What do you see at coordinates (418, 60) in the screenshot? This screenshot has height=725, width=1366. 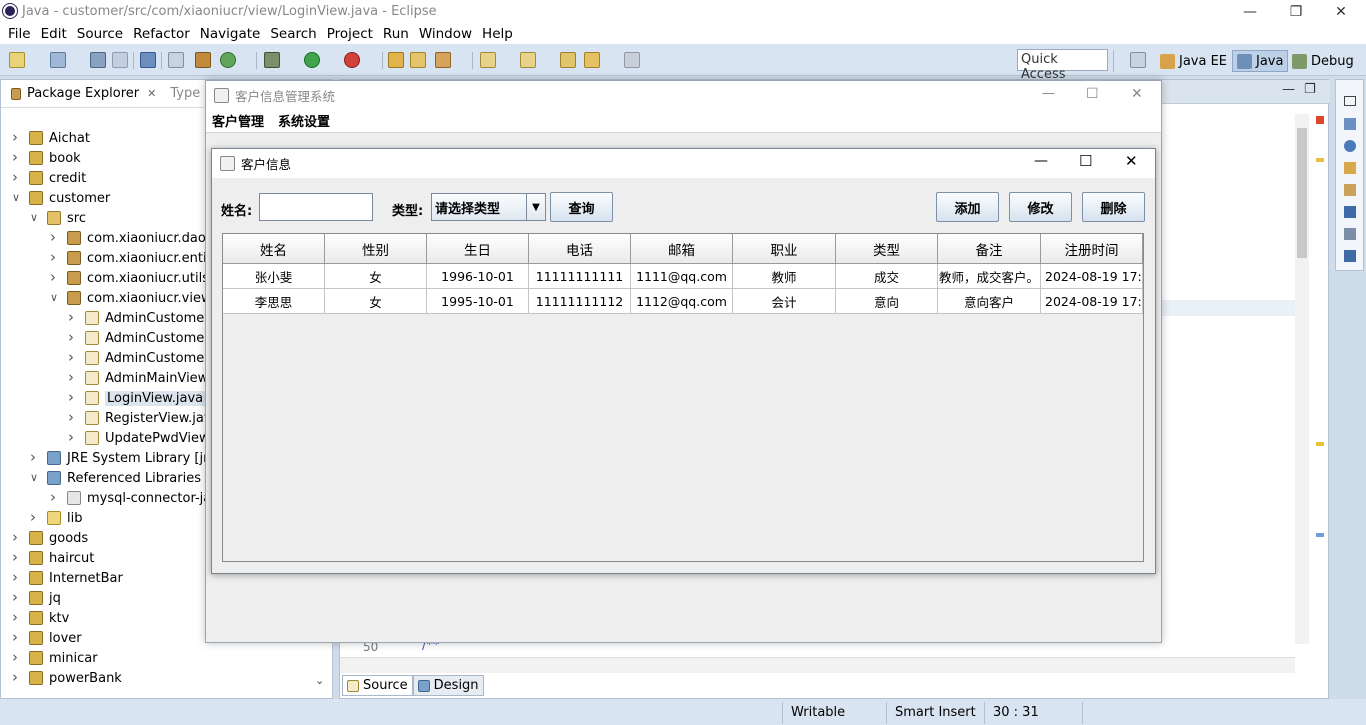 I see `open-folder-icon` at bounding box center [418, 60].